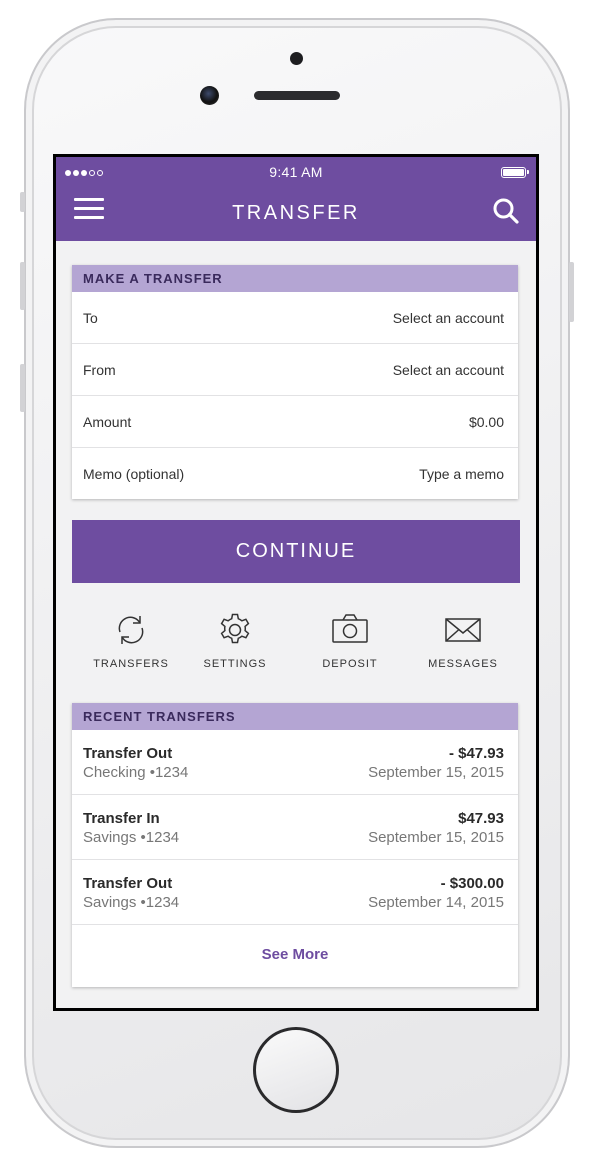 The image size is (600, 1173). I want to click on transfer-amount: - $47.93, so click(476, 753).